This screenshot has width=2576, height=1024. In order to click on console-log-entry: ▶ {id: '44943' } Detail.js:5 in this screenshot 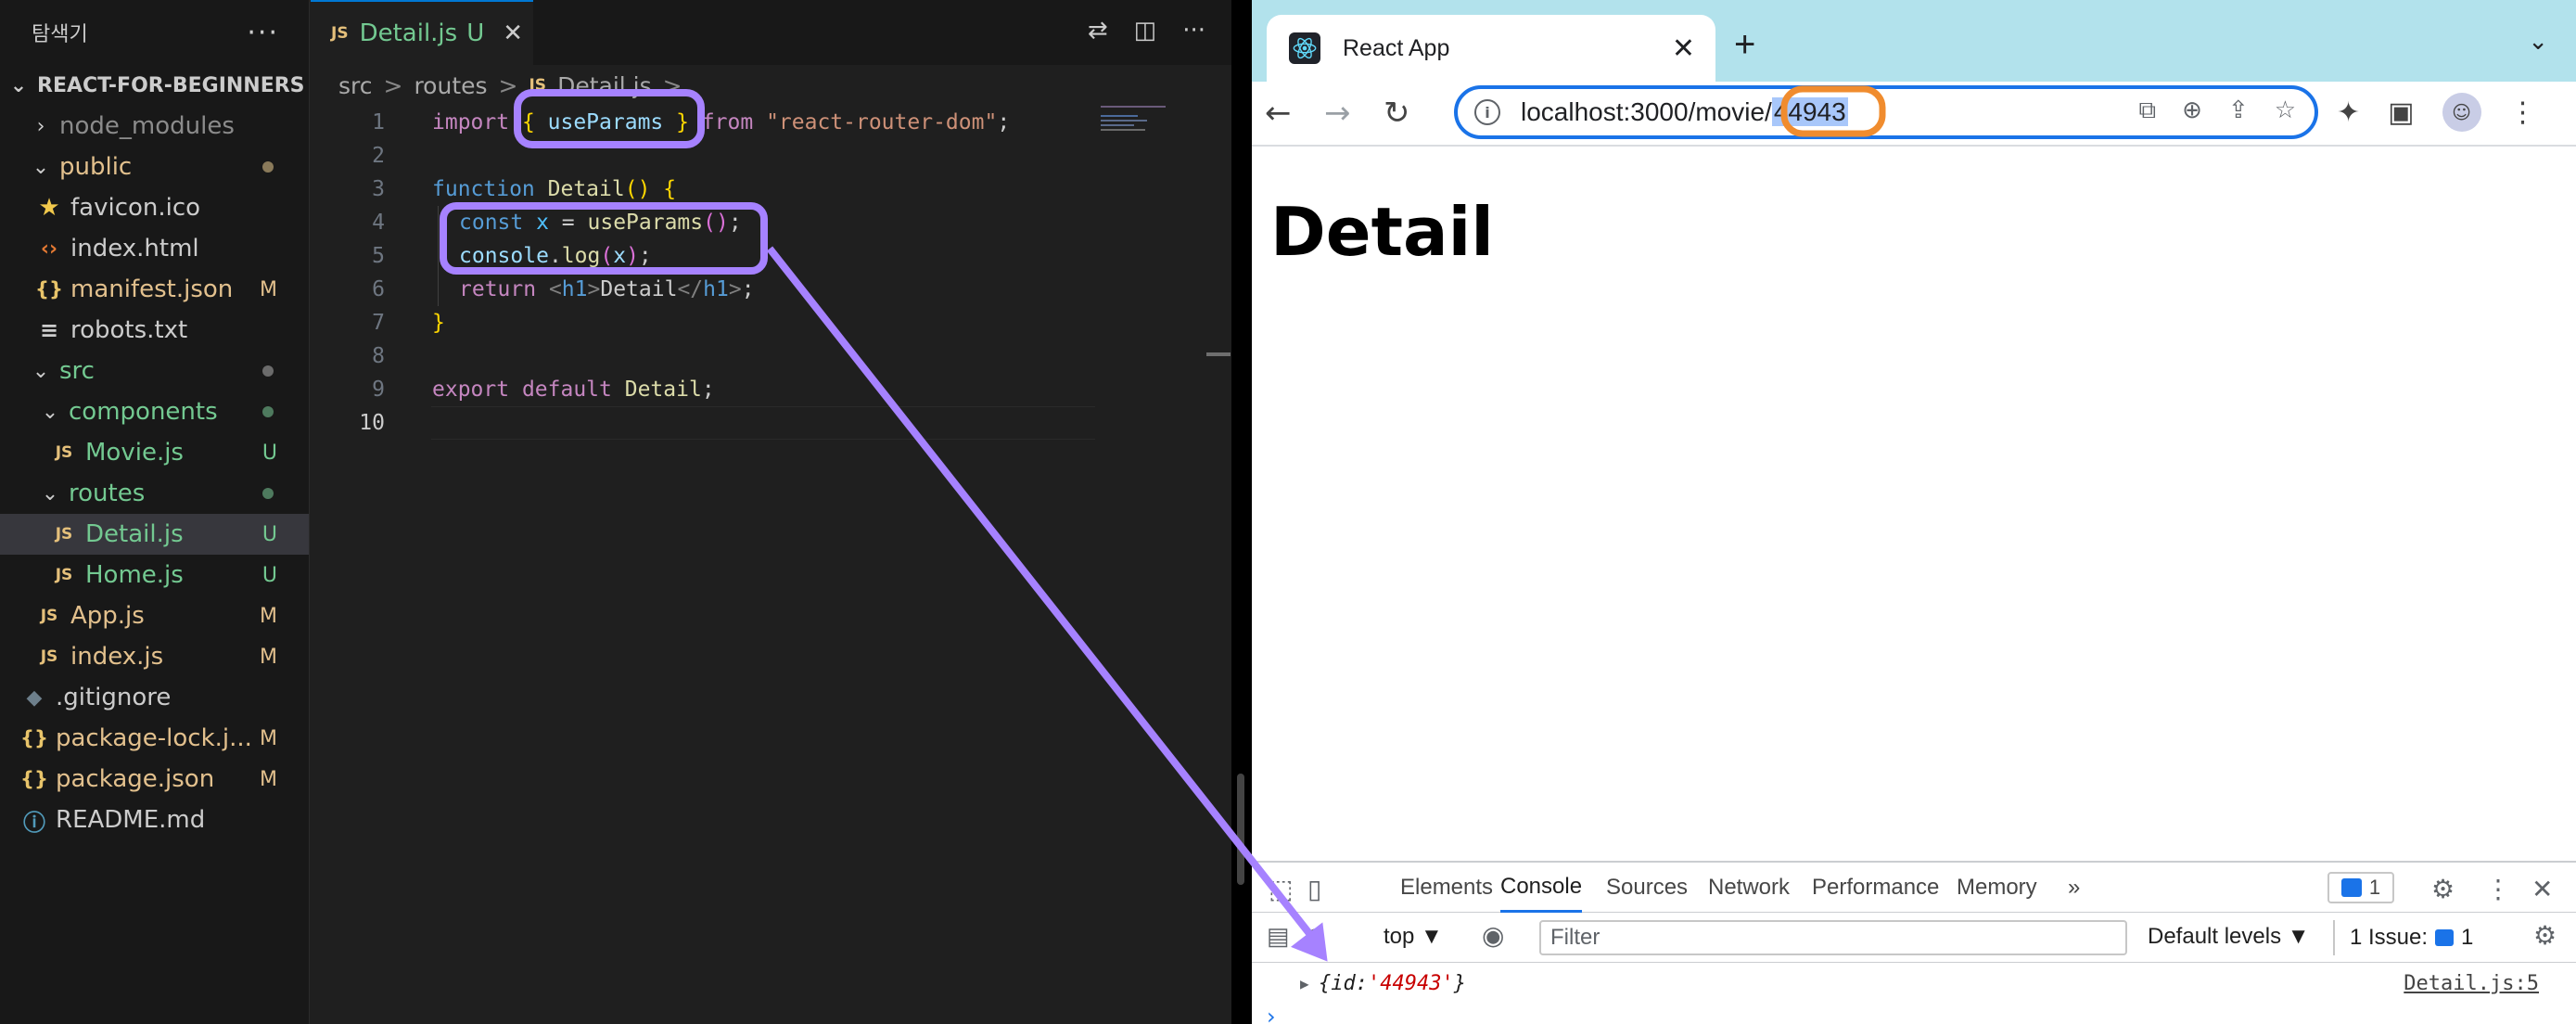, I will do `click(1914, 983)`.